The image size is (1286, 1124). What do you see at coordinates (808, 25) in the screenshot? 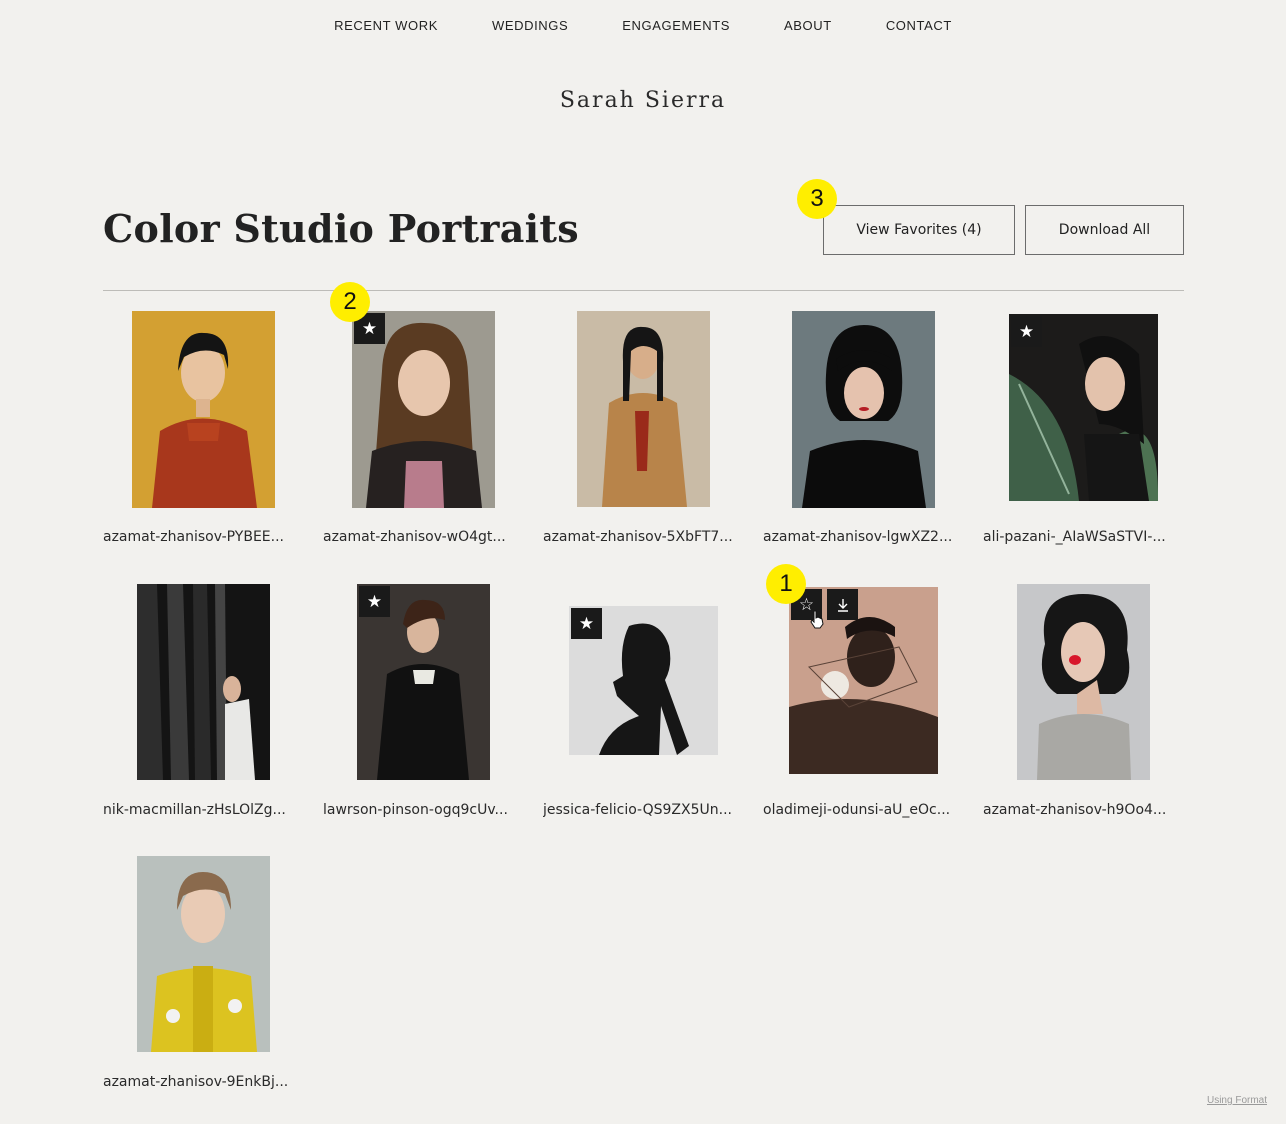
I see `nav-about: ABOUT` at bounding box center [808, 25].